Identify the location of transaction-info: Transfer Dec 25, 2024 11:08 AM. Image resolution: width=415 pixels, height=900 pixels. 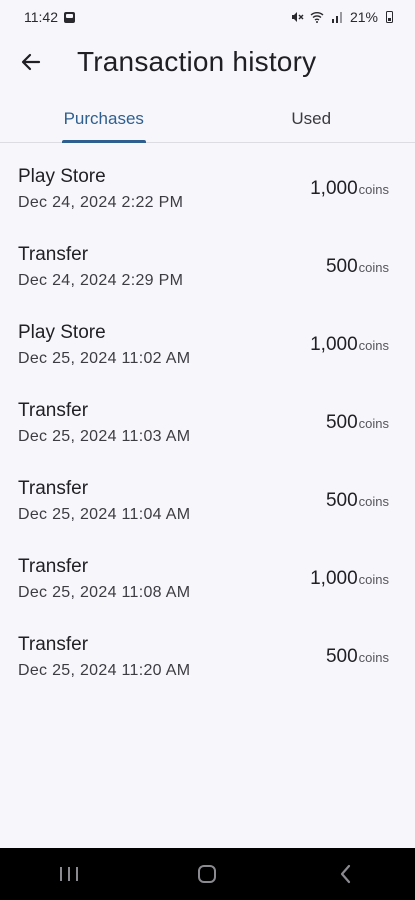
(104, 579).